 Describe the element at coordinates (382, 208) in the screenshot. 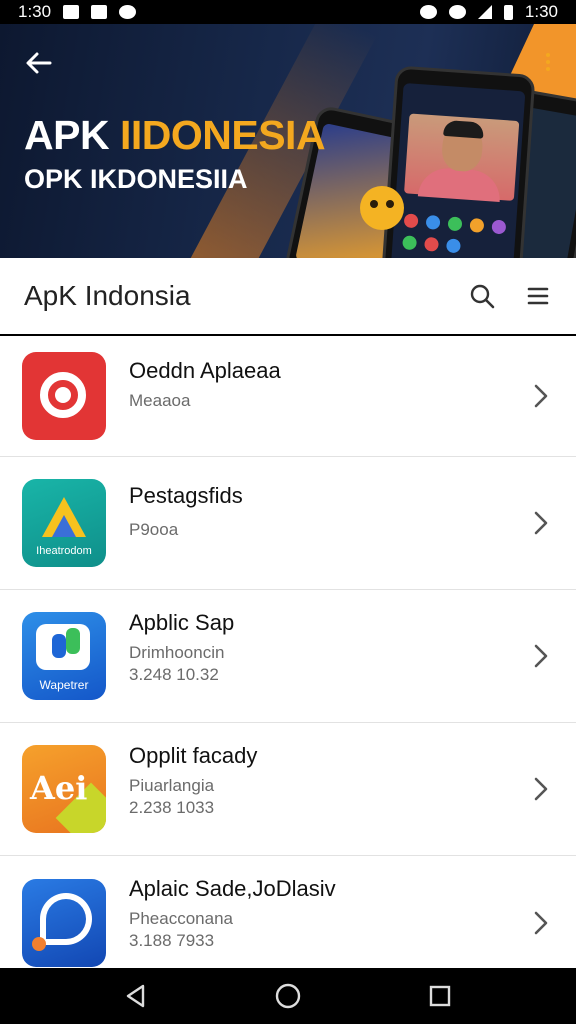

I see `emoji-illustration` at that location.